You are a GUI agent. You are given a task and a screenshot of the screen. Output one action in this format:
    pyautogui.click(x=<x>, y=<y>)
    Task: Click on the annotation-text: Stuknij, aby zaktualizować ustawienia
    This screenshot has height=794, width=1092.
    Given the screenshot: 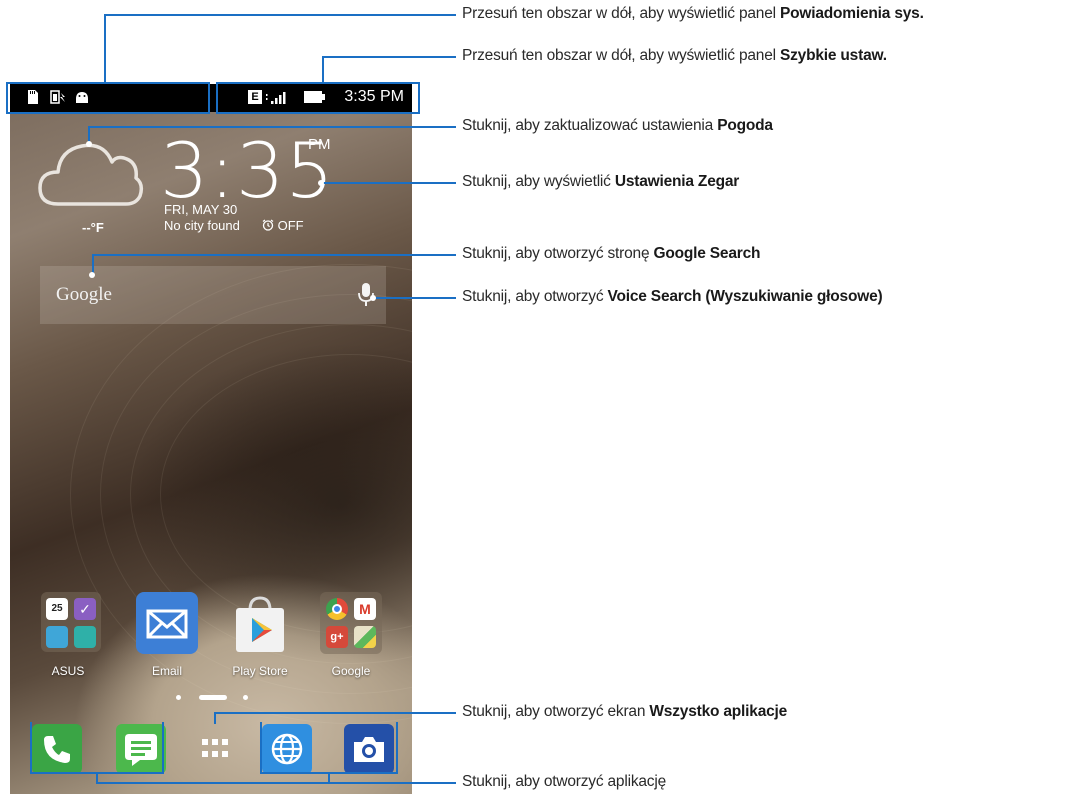 What is the action you would take?
    pyautogui.click(x=590, y=125)
    